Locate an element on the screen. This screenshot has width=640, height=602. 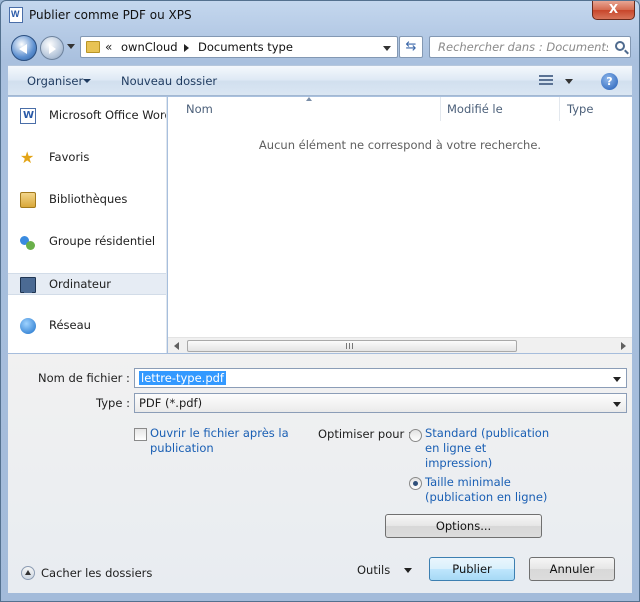
nav-item-favorites: ★ Favoris is located at coordinates (87, 158).